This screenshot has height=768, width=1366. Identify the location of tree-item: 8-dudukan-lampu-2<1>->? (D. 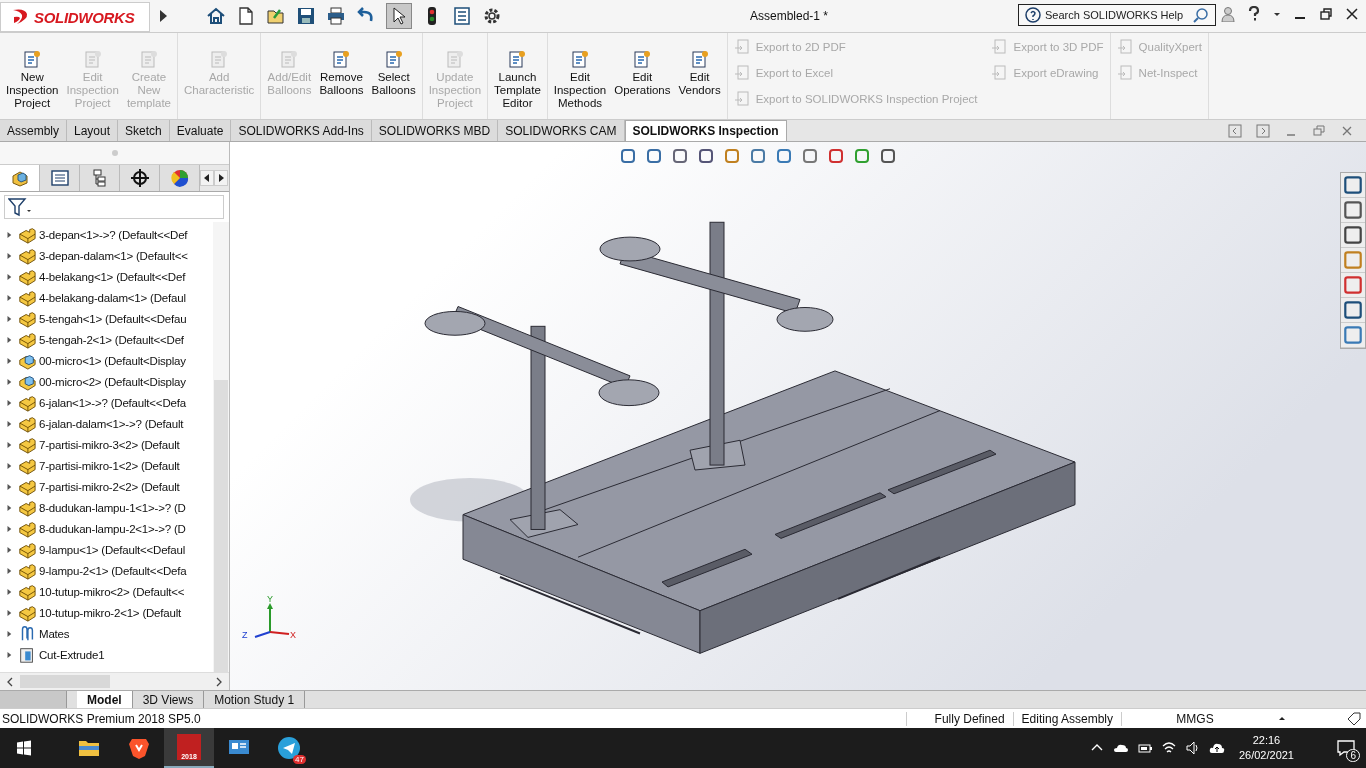
(112, 528).